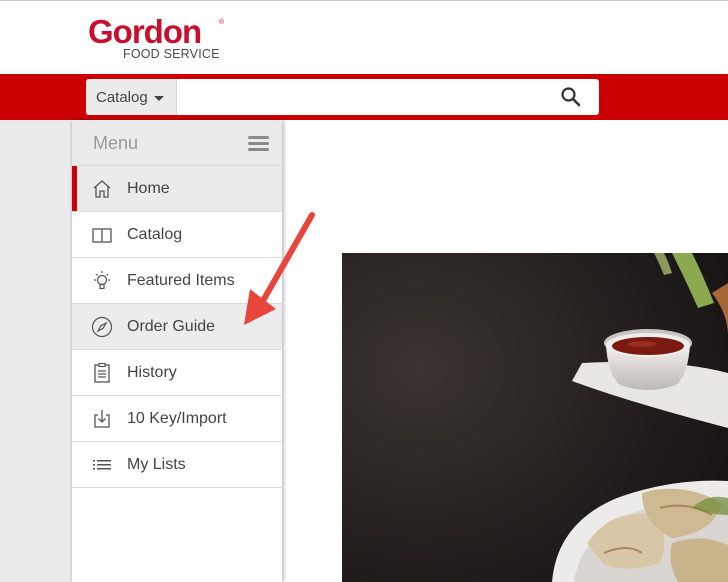  I want to click on menu-item-label: My Lists, so click(156, 464).